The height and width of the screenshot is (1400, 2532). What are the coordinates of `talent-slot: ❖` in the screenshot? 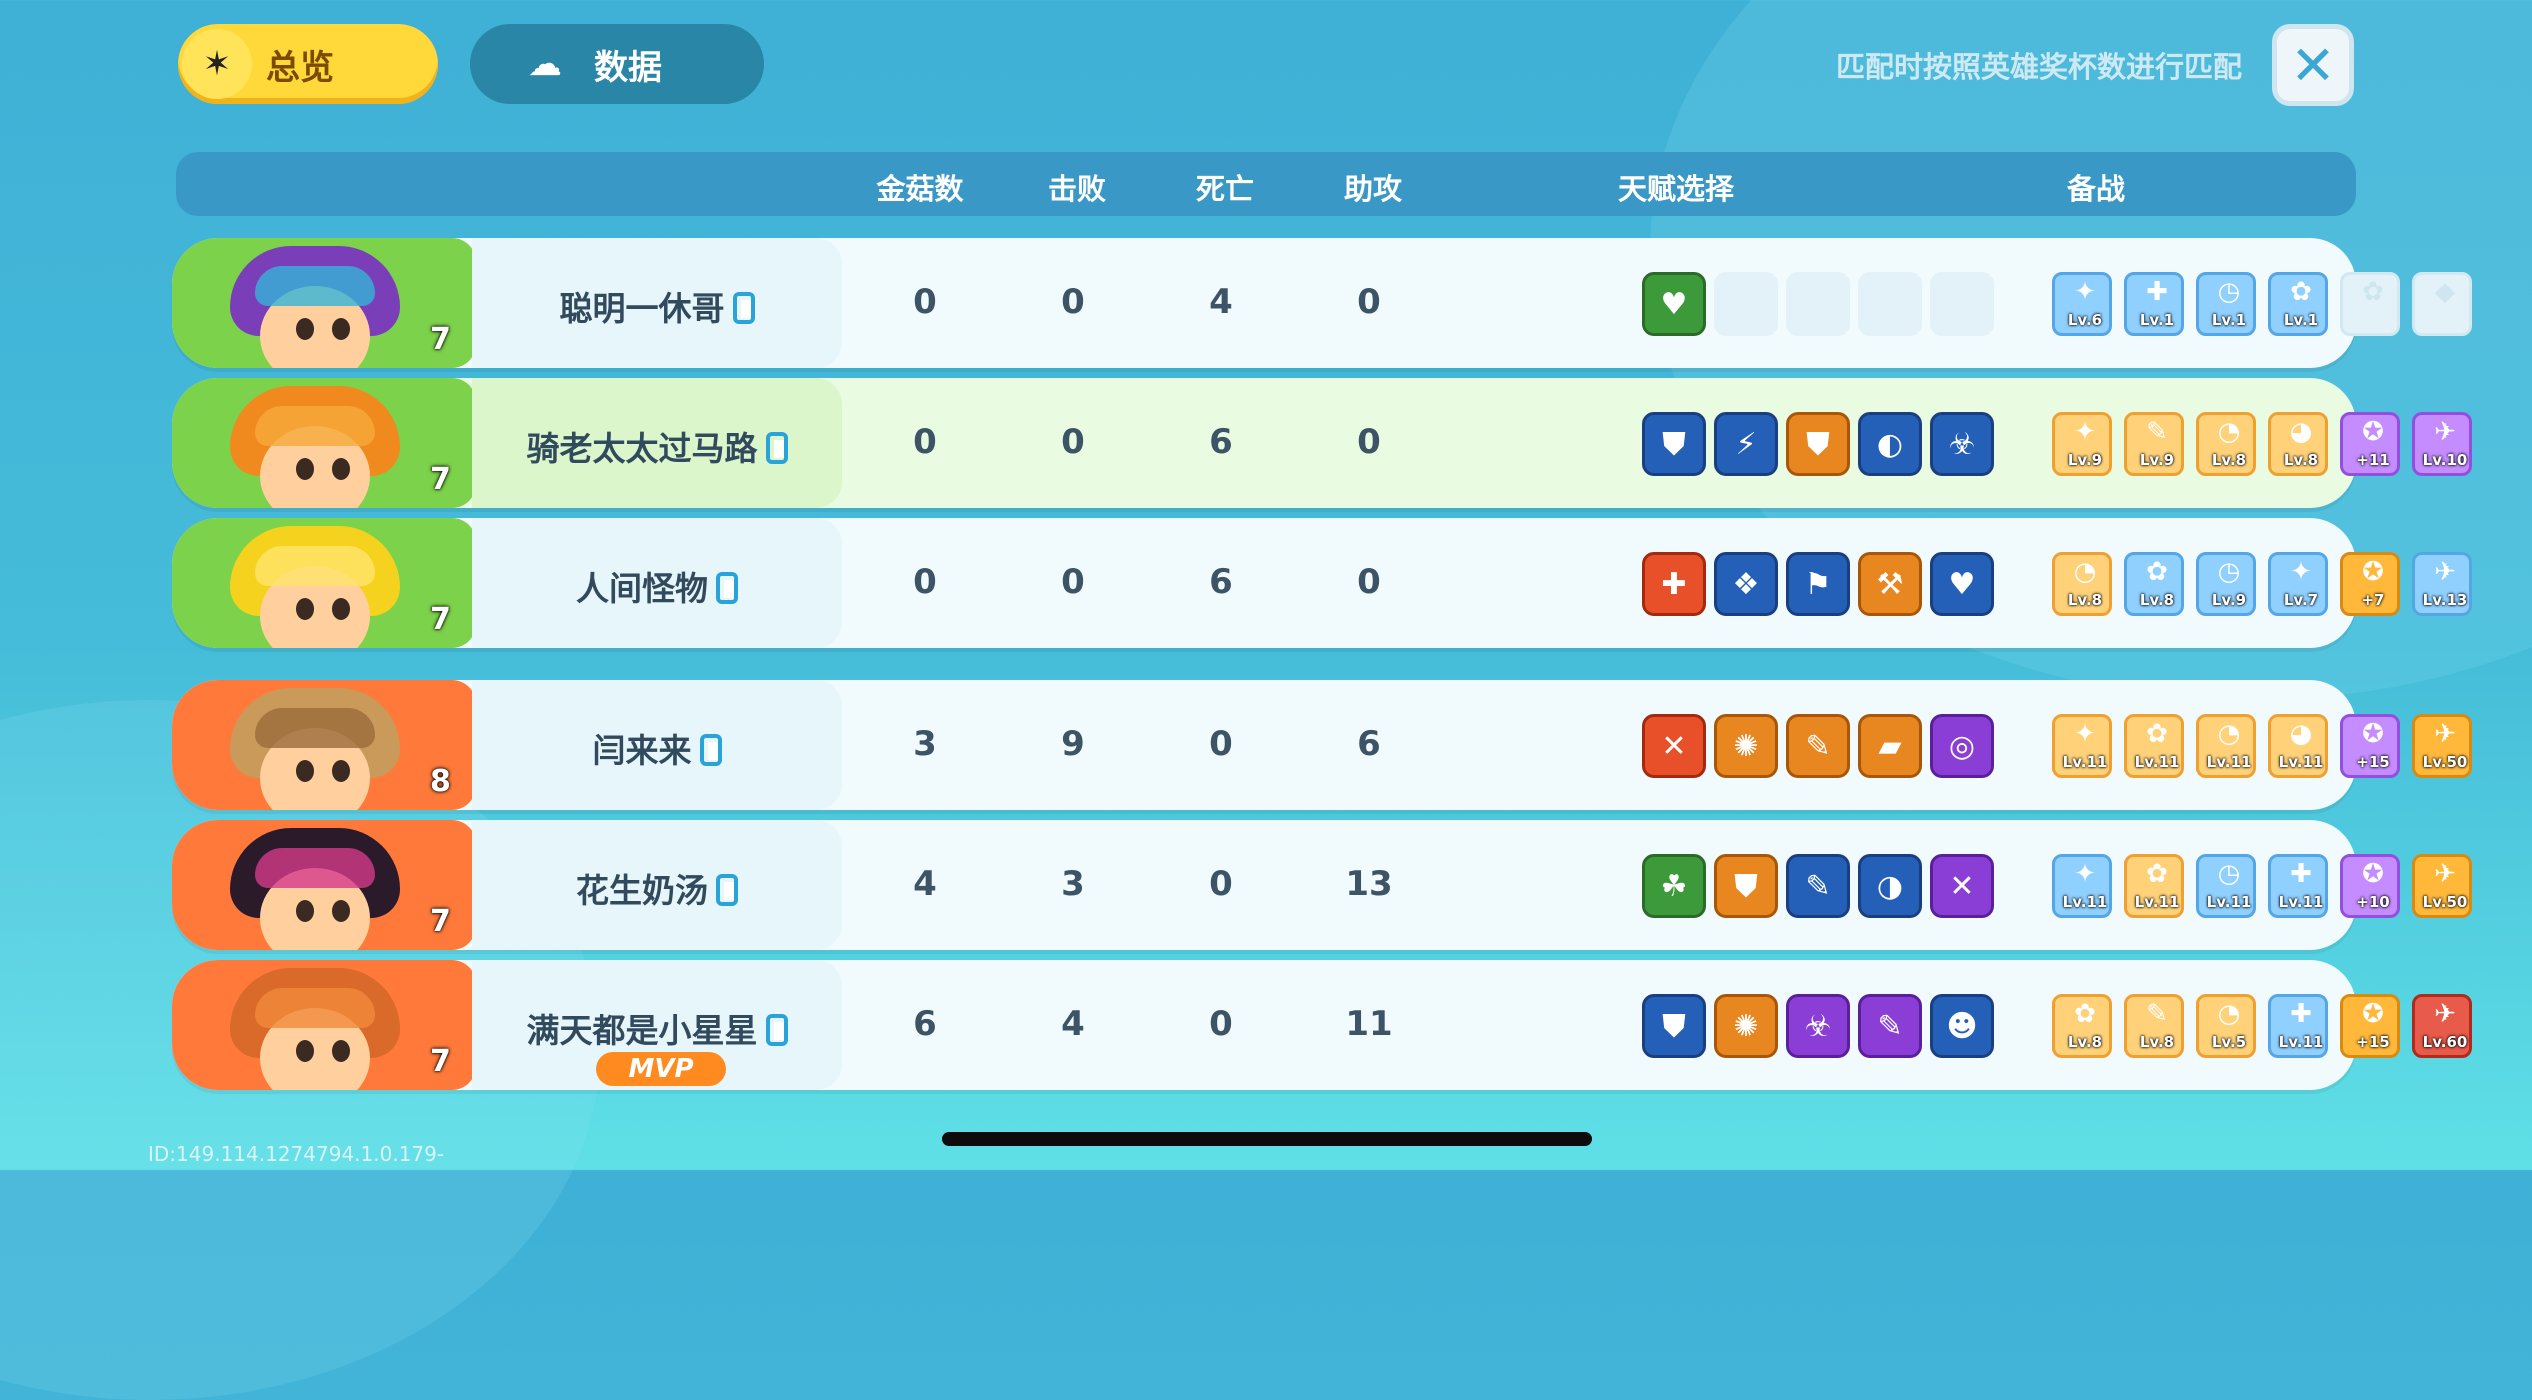 It's located at (1746, 584).